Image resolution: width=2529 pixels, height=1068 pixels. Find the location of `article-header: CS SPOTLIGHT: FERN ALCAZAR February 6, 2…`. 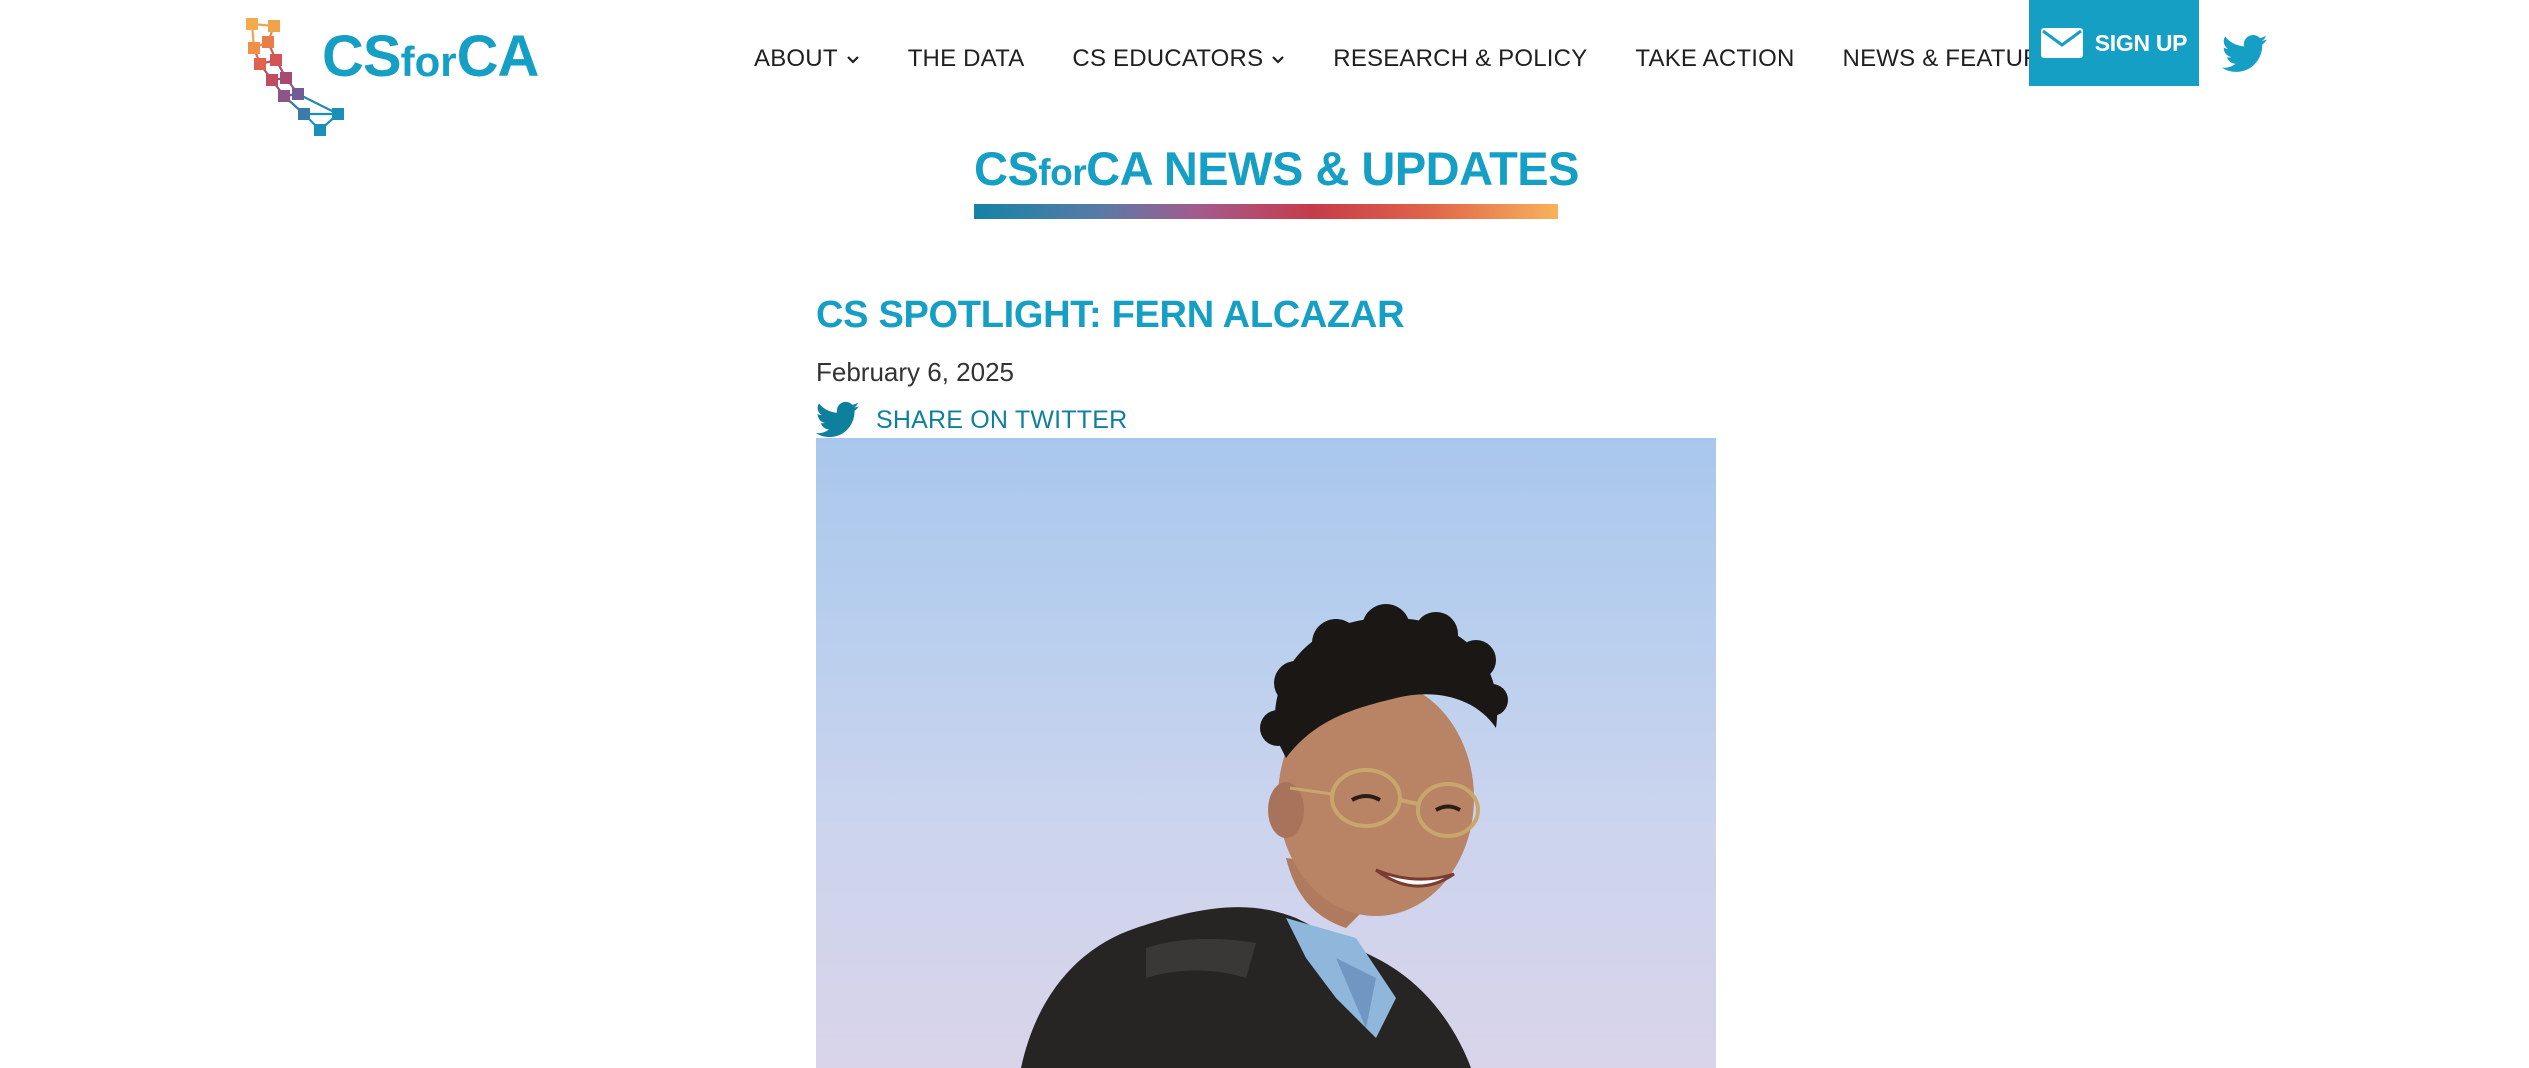

article-header: CS SPOTLIGHT: FERN ALCAZAR February 6, 2… is located at coordinates (1266, 365).